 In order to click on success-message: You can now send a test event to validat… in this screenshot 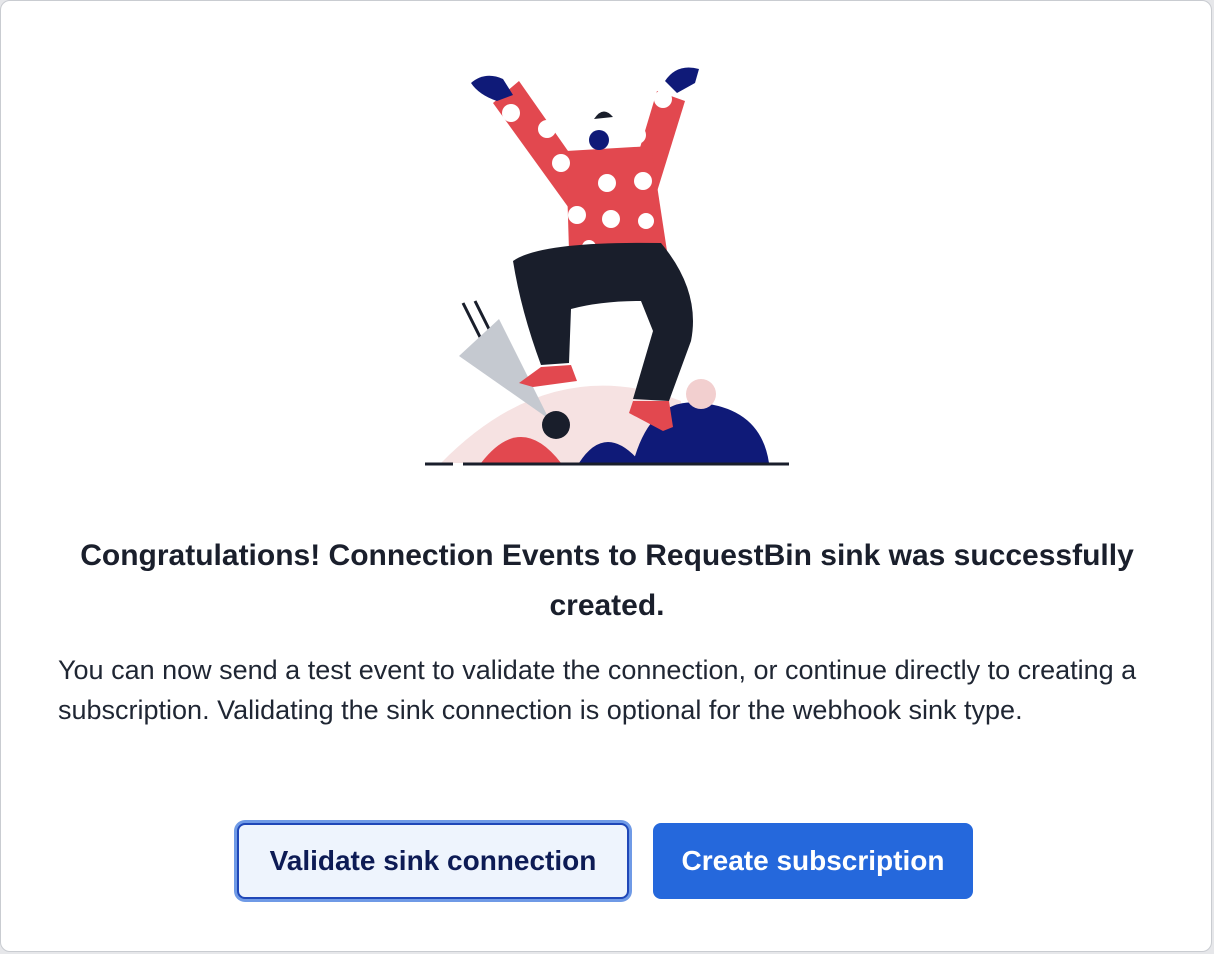, I will do `click(597, 690)`.